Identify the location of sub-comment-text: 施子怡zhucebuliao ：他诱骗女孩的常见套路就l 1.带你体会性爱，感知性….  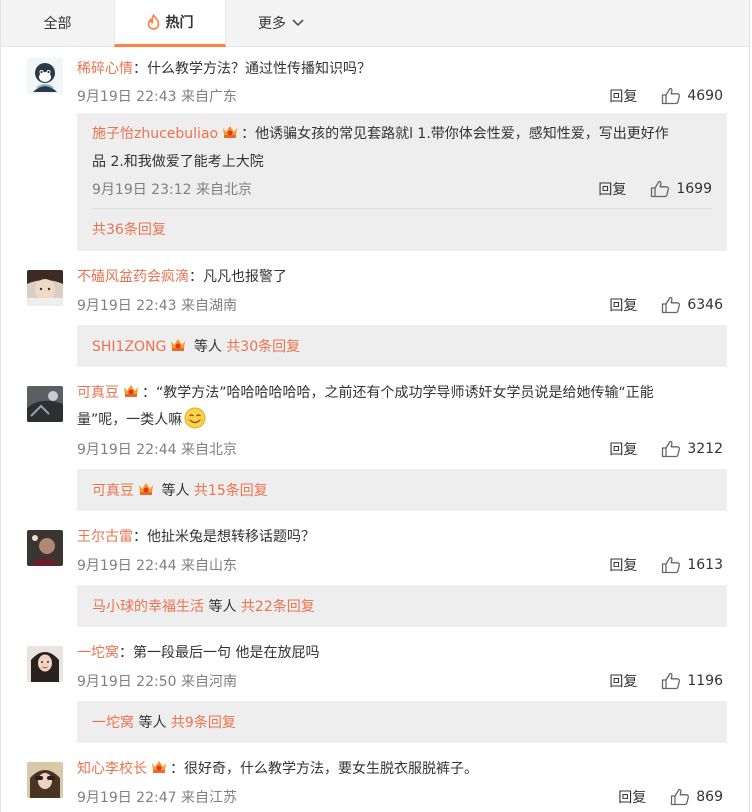
(402, 148).